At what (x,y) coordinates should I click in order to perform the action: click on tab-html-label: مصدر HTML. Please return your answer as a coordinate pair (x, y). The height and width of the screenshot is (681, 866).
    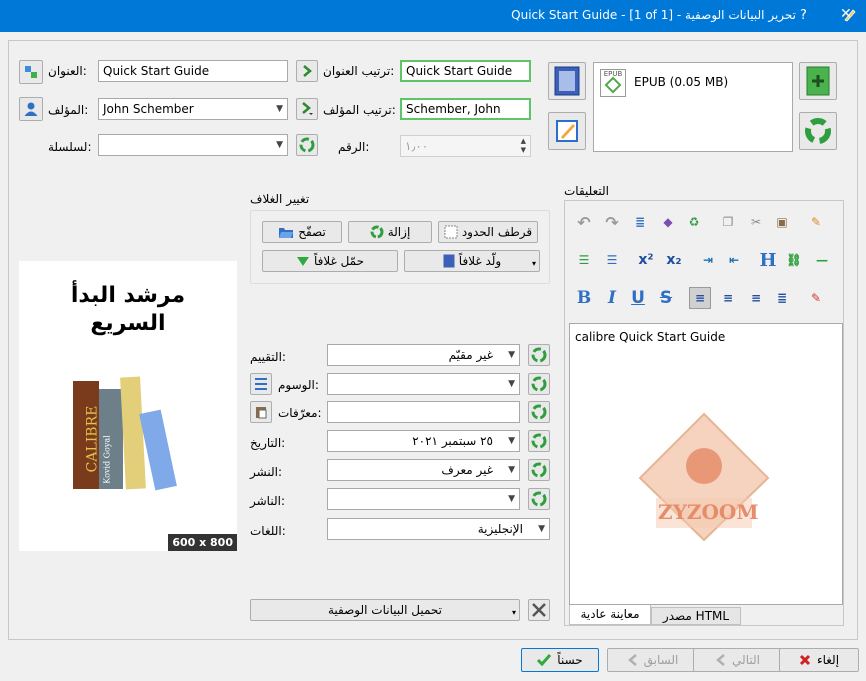
    Looking at the image, I should click on (696, 616).